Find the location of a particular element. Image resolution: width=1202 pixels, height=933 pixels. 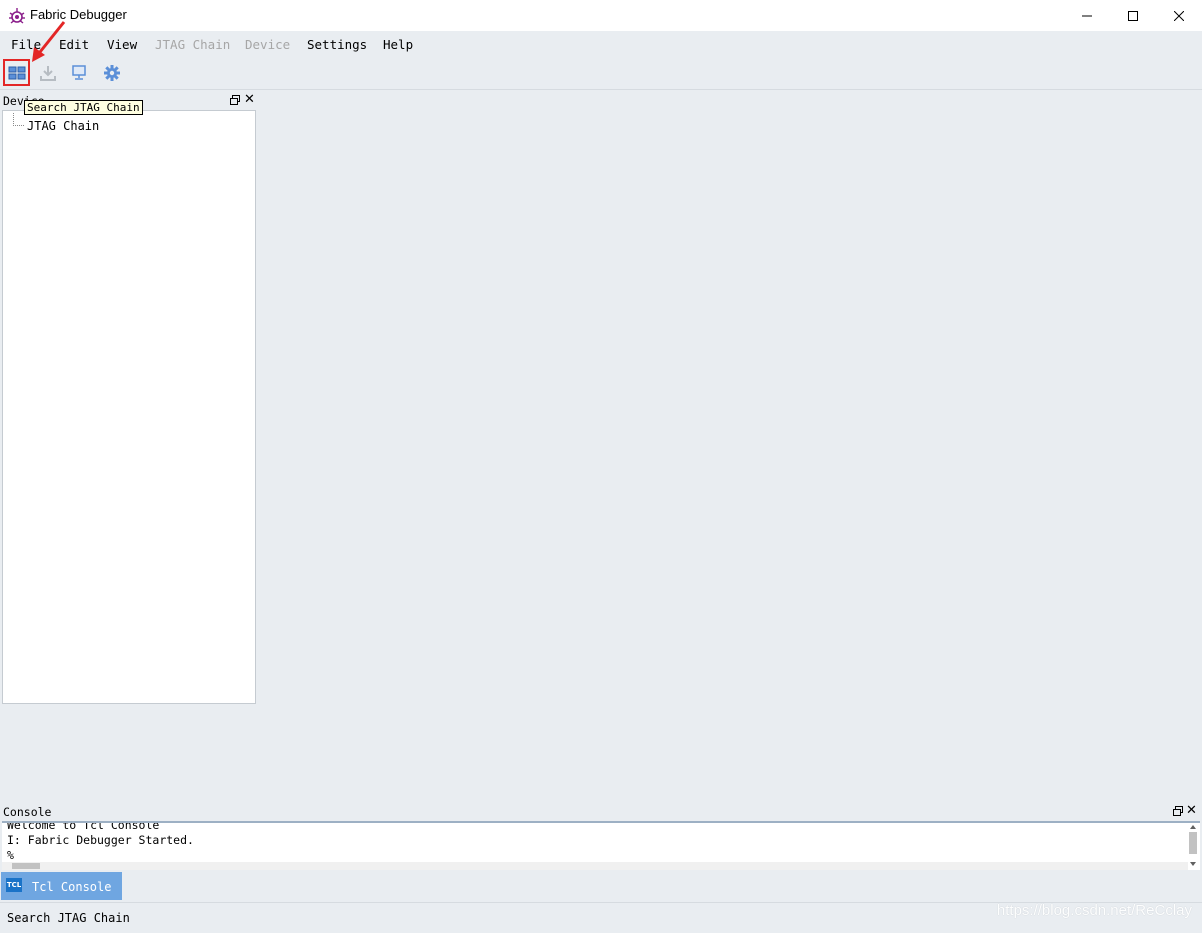

tab-tcl-console-label: Tcl Console is located at coordinates (72, 887).